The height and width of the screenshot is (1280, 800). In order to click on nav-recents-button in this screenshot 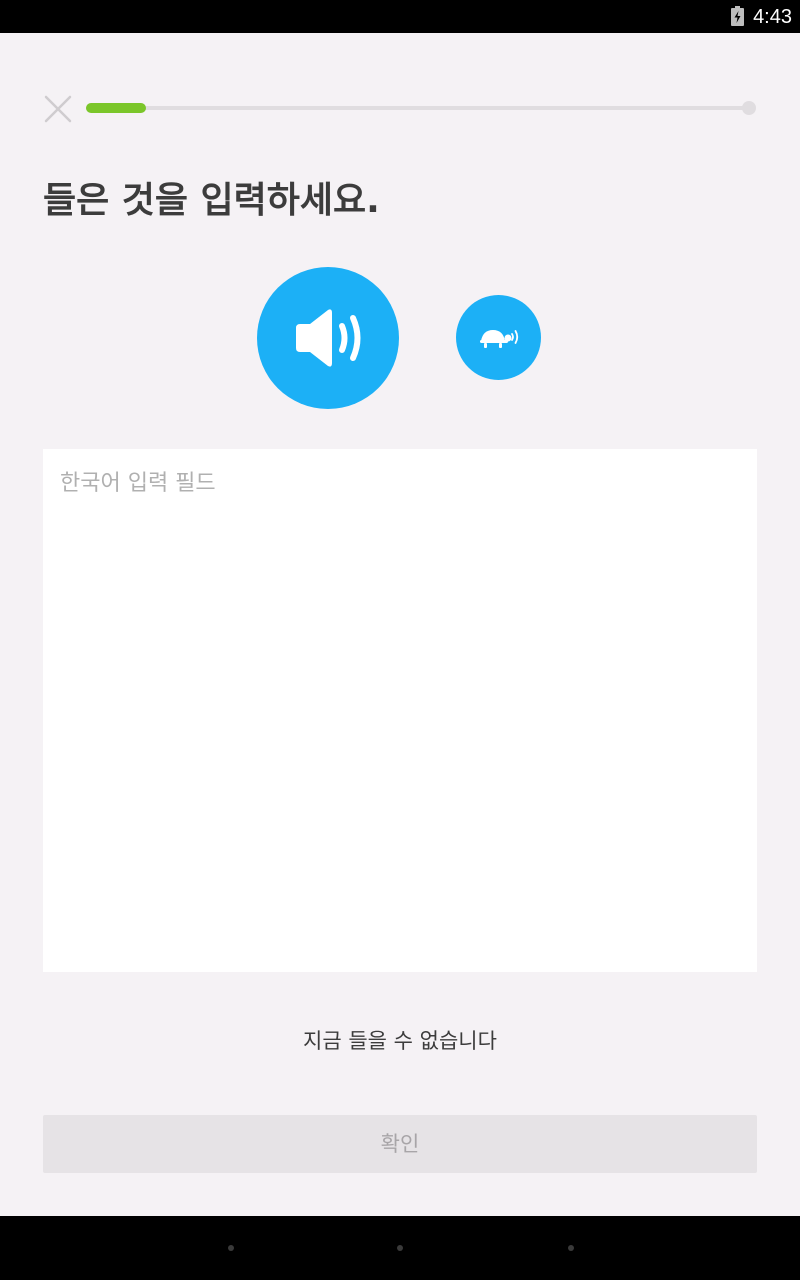, I will do `click(571, 1248)`.